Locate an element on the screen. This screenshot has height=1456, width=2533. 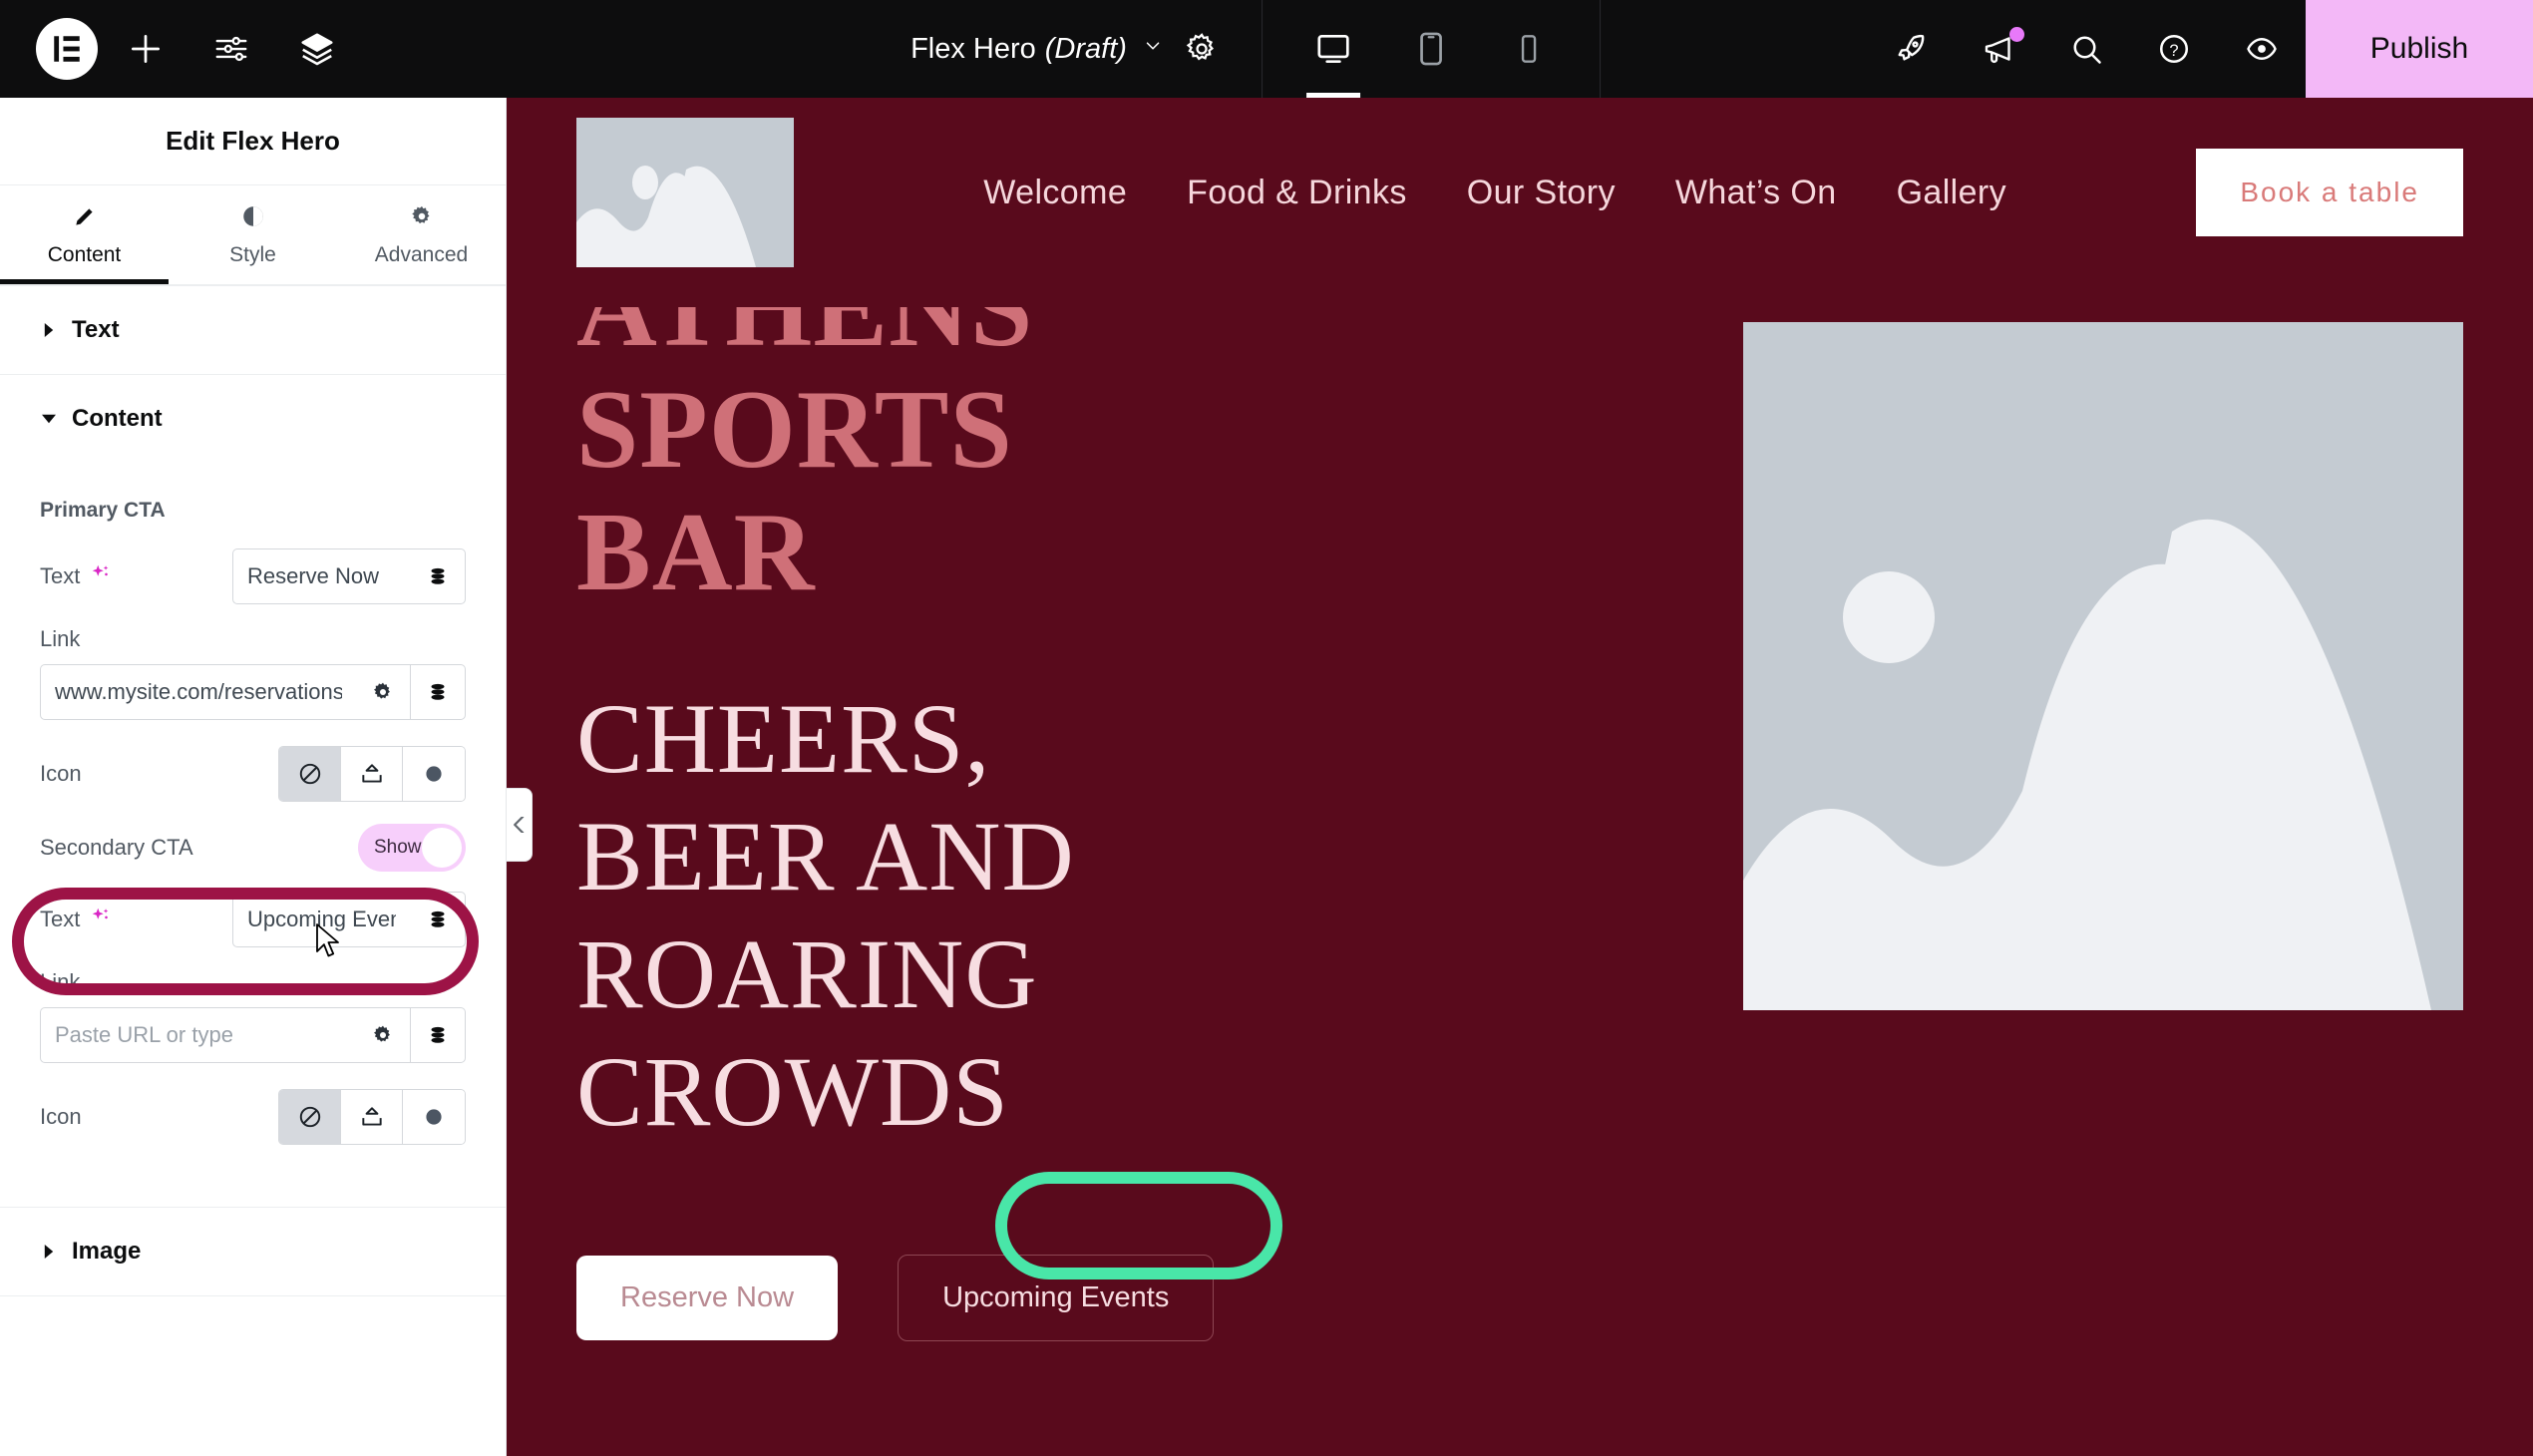
secondary-cta-link-options-gear-icon is located at coordinates (383, 1035).